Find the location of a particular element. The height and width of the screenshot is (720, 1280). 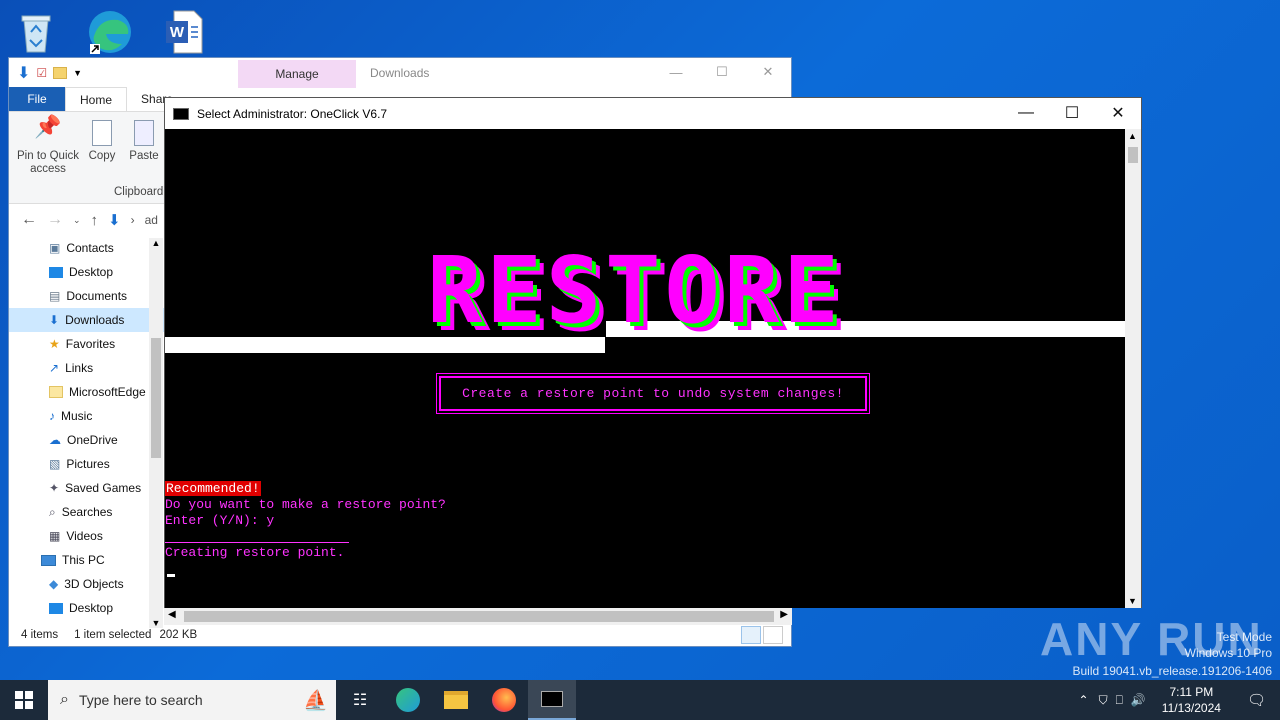

downloads-icon: ⬇ is located at coordinates (54, 320).